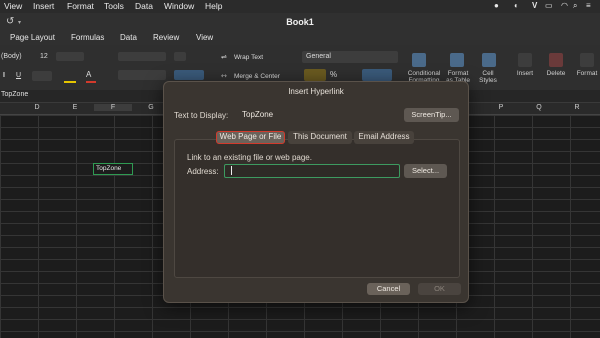 The height and width of the screenshot is (338, 600). I want to click on number-format-value: General, so click(318, 56).